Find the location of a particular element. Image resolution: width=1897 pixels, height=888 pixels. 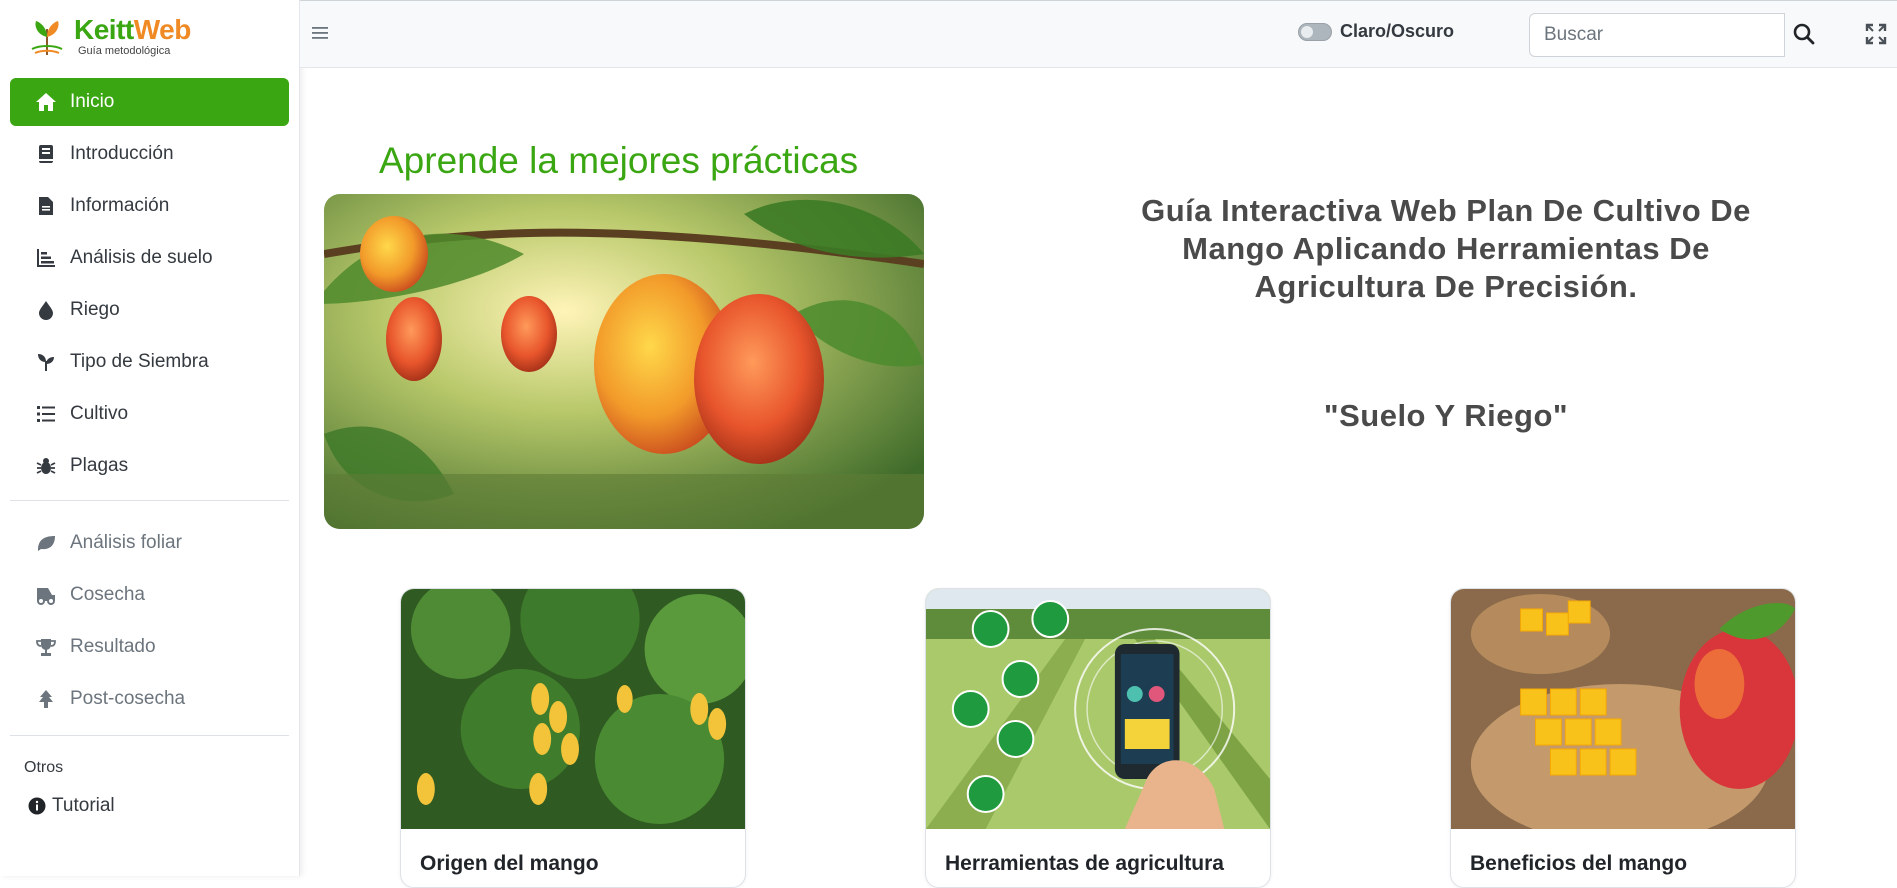

brand: KeittWeb Guía metodológica is located at coordinates (149, 36).